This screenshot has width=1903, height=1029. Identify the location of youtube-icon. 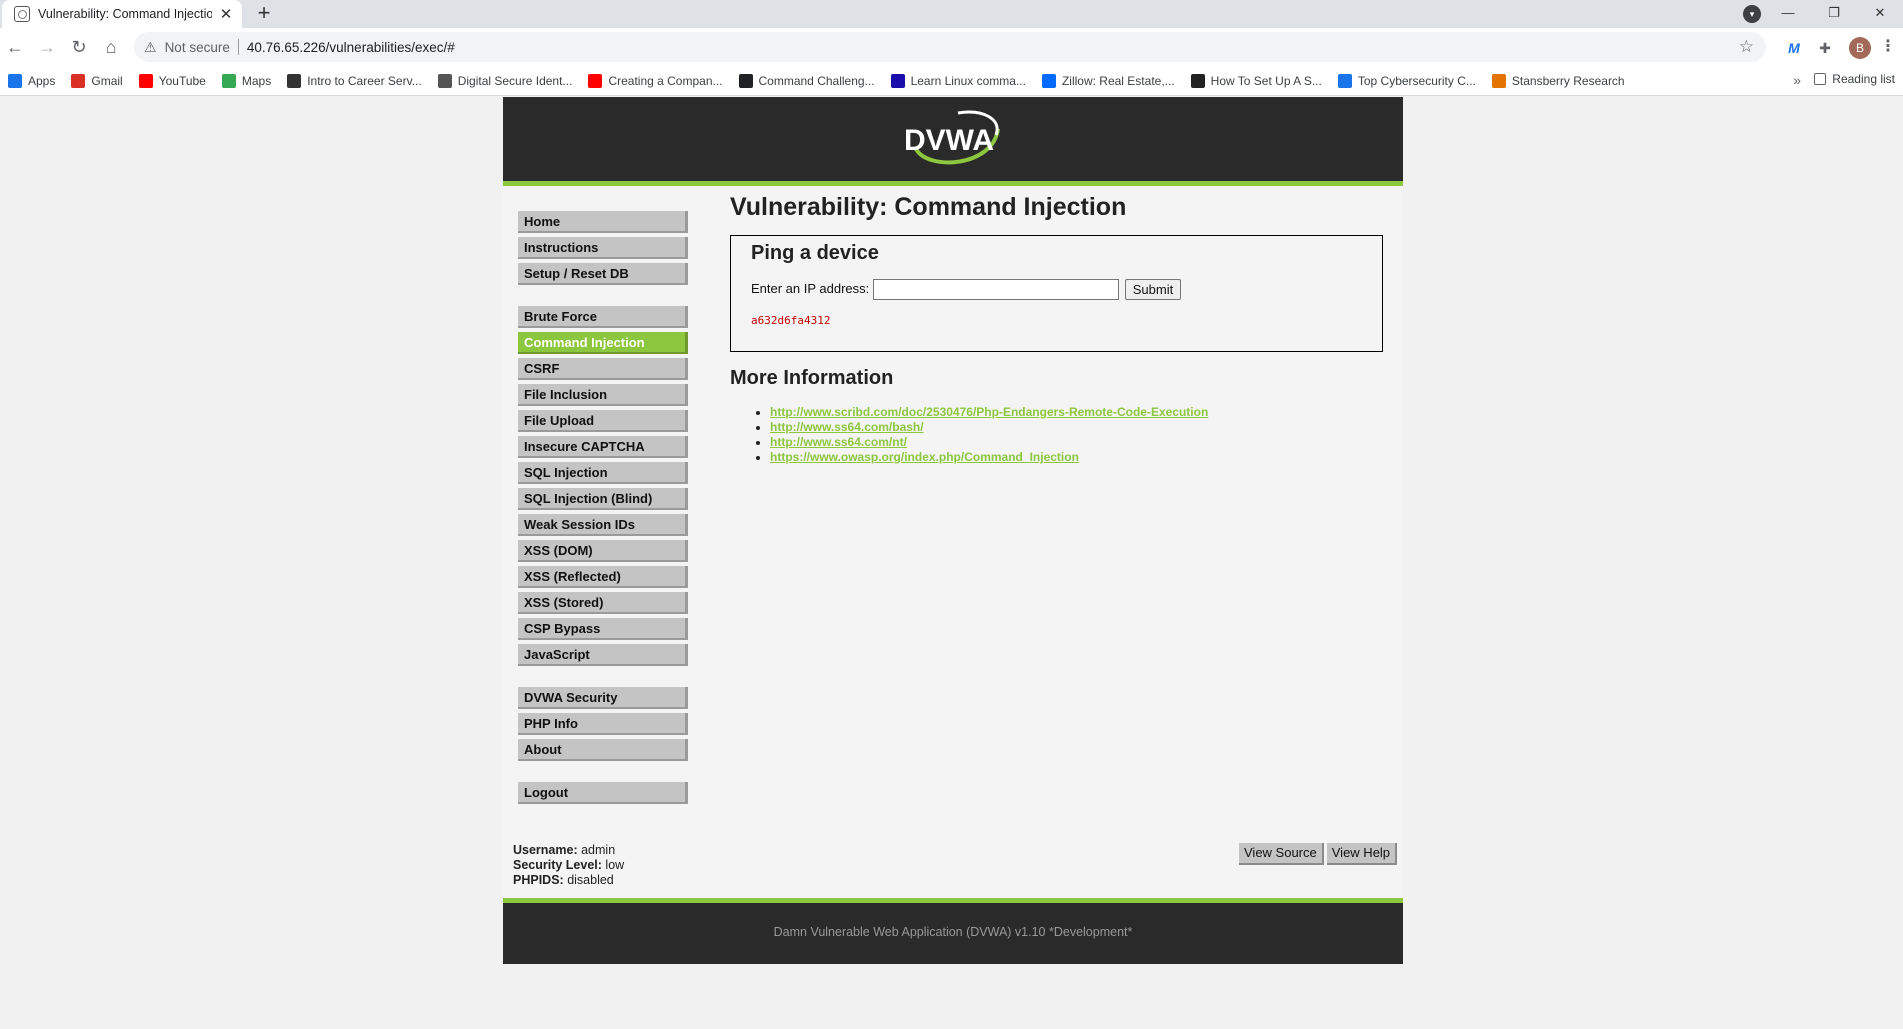
(145, 80).